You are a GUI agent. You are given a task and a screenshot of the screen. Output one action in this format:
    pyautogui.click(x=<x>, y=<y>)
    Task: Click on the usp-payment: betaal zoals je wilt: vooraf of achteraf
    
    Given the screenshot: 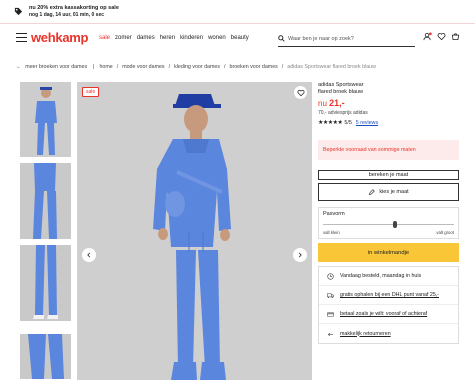 What is the action you would take?
    pyautogui.click(x=388, y=314)
    